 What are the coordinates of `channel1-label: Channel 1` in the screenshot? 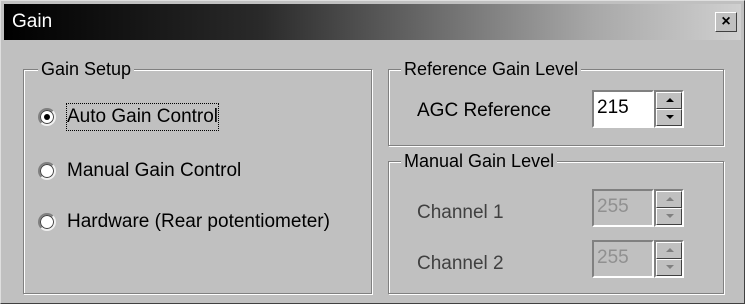 It's located at (460, 212).